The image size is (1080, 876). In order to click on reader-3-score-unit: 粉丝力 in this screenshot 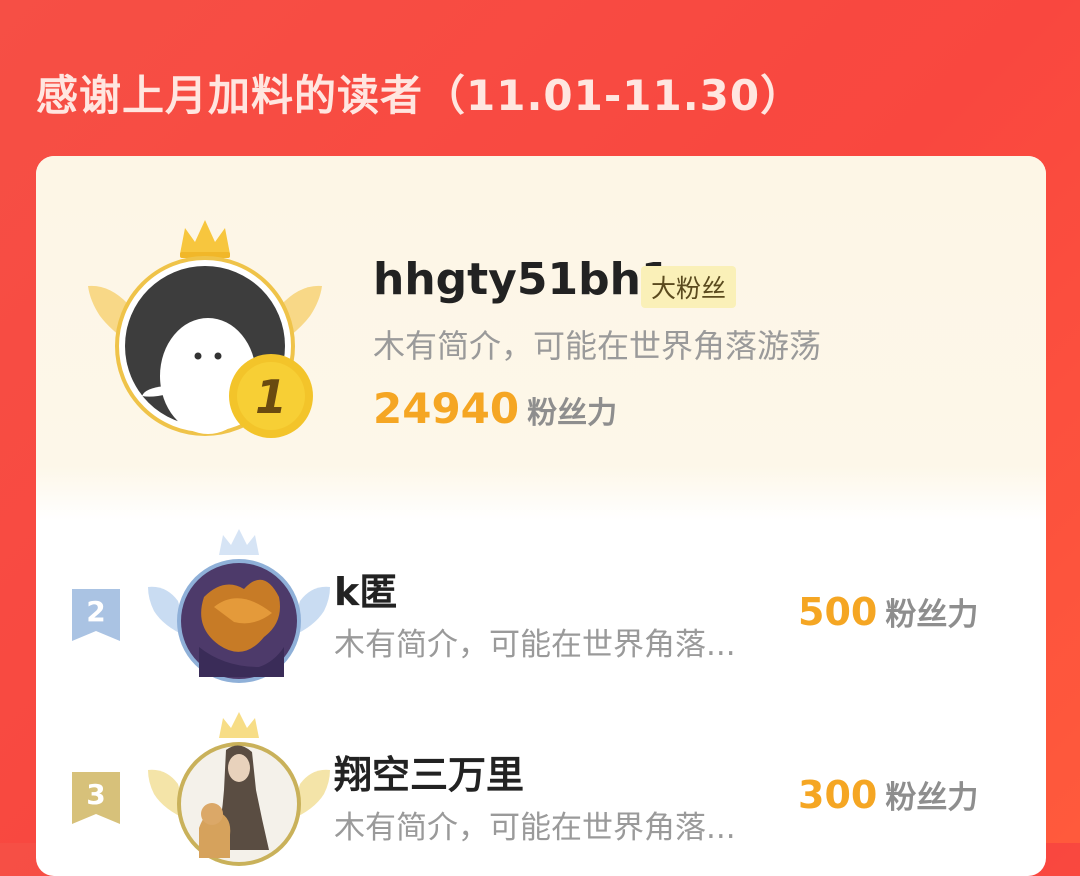, I will do `click(932, 798)`.